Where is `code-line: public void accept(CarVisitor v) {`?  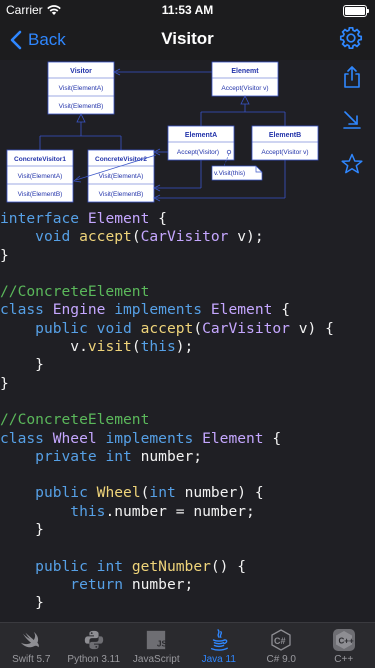 code-line: public void accept(CarVisitor v) { is located at coordinates (165, 329).